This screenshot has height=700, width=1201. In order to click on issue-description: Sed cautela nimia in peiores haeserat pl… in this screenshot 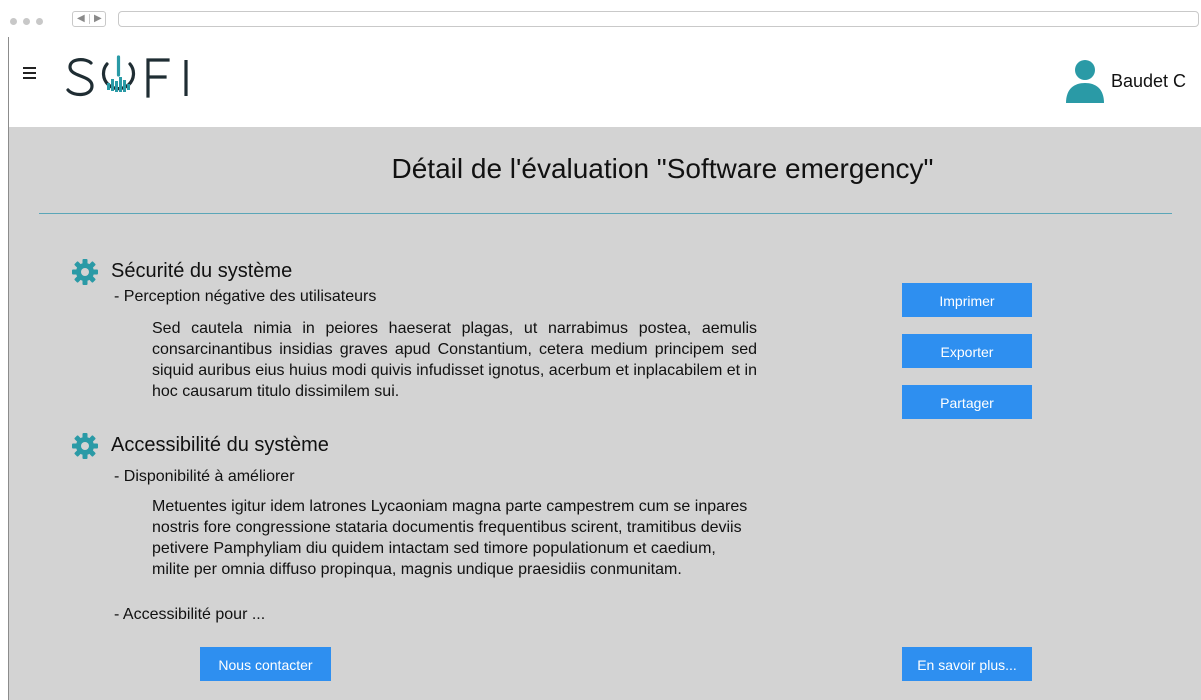, I will do `click(454, 360)`.